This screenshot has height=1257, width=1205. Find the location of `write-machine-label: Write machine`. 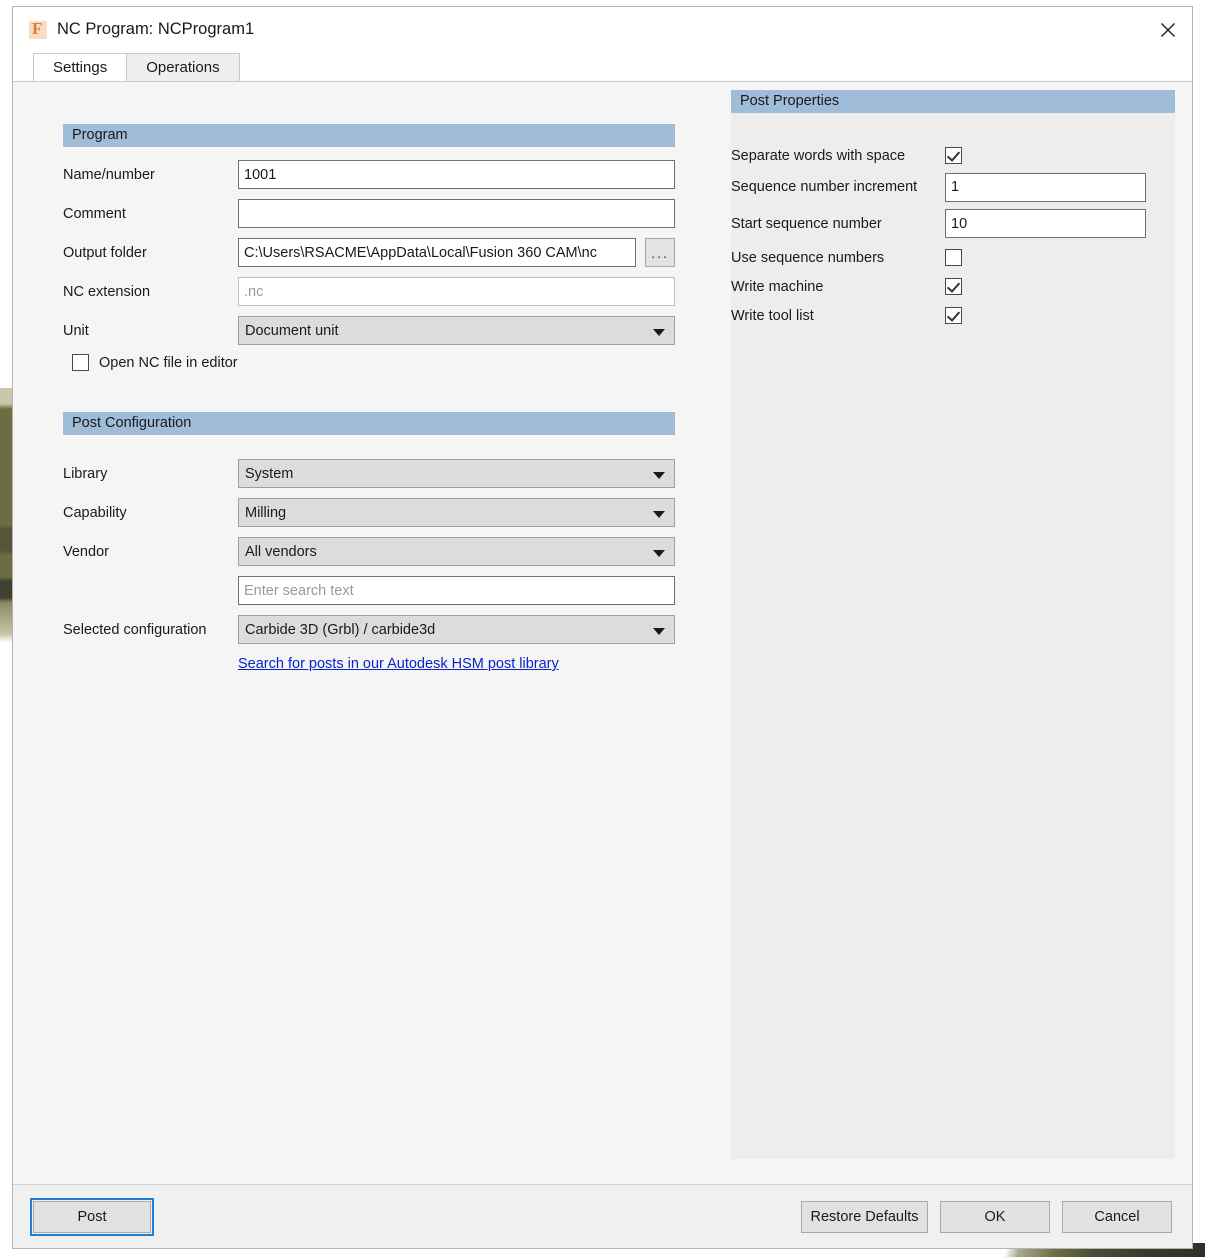

write-machine-label: Write machine is located at coordinates (777, 286).